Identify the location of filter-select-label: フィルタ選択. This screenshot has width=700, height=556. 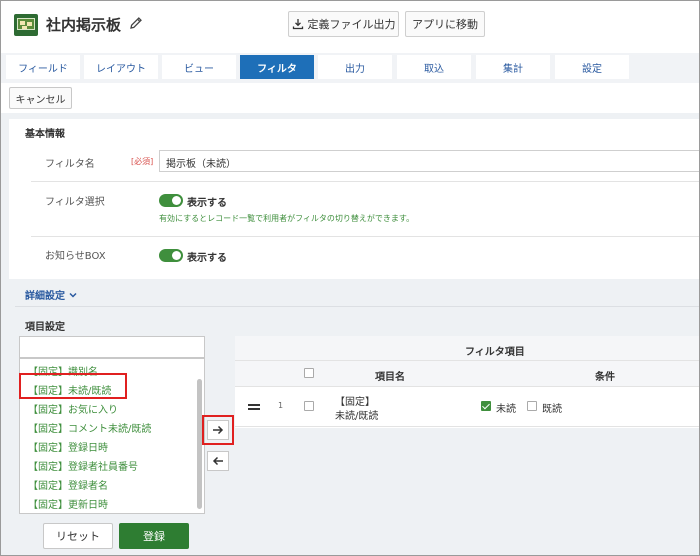
(75, 202).